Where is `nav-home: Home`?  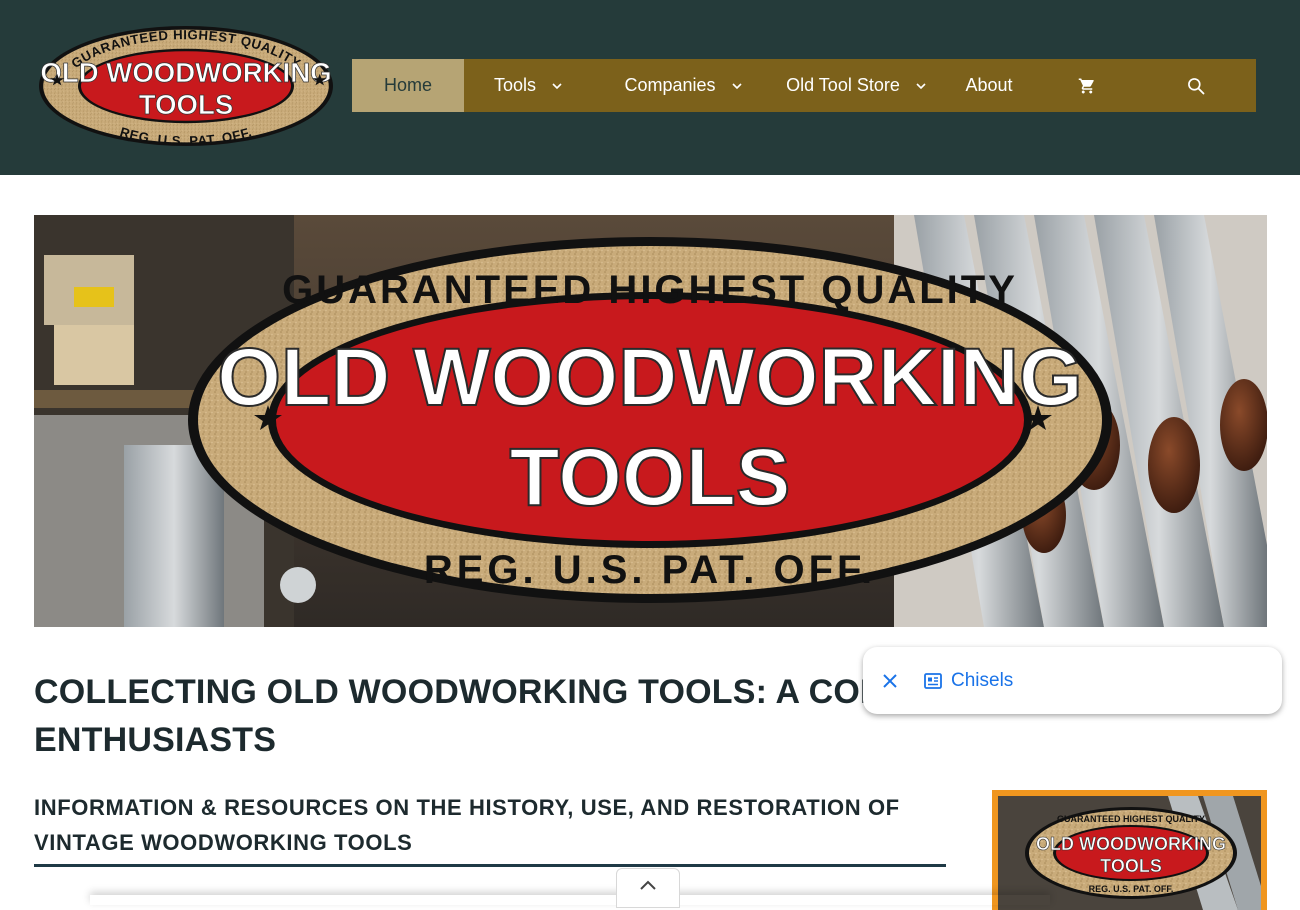 nav-home: Home is located at coordinates (408, 85).